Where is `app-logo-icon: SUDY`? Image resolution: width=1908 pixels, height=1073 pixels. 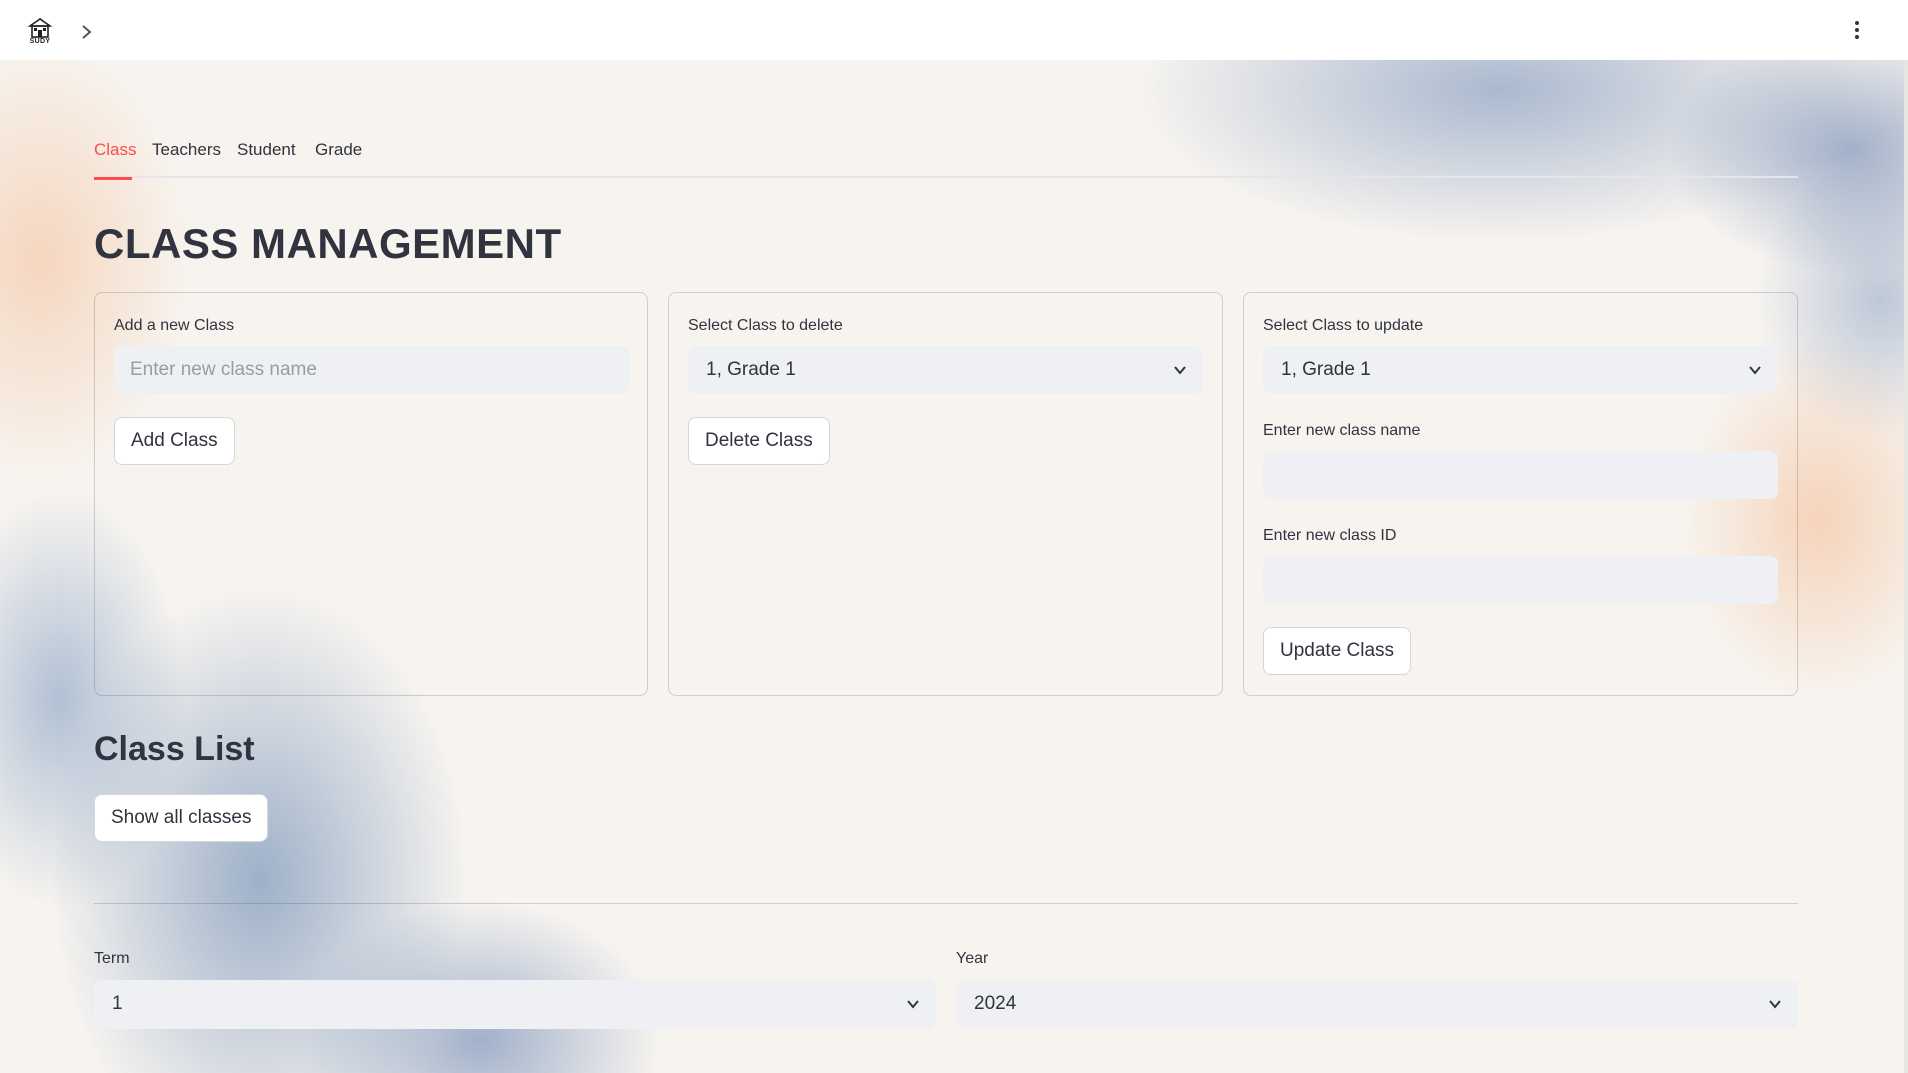
app-logo-icon: SUDY is located at coordinates (40, 32).